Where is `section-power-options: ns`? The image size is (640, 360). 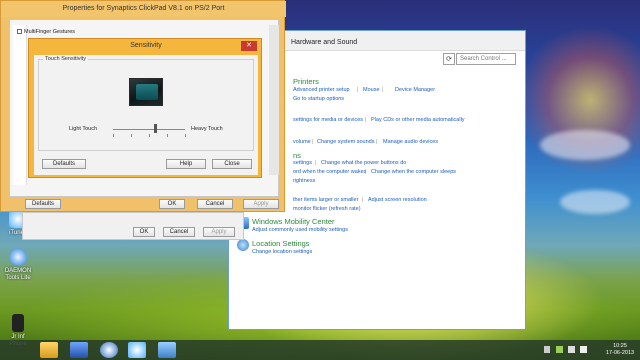
section-power-options: ns is located at coordinates (297, 155).